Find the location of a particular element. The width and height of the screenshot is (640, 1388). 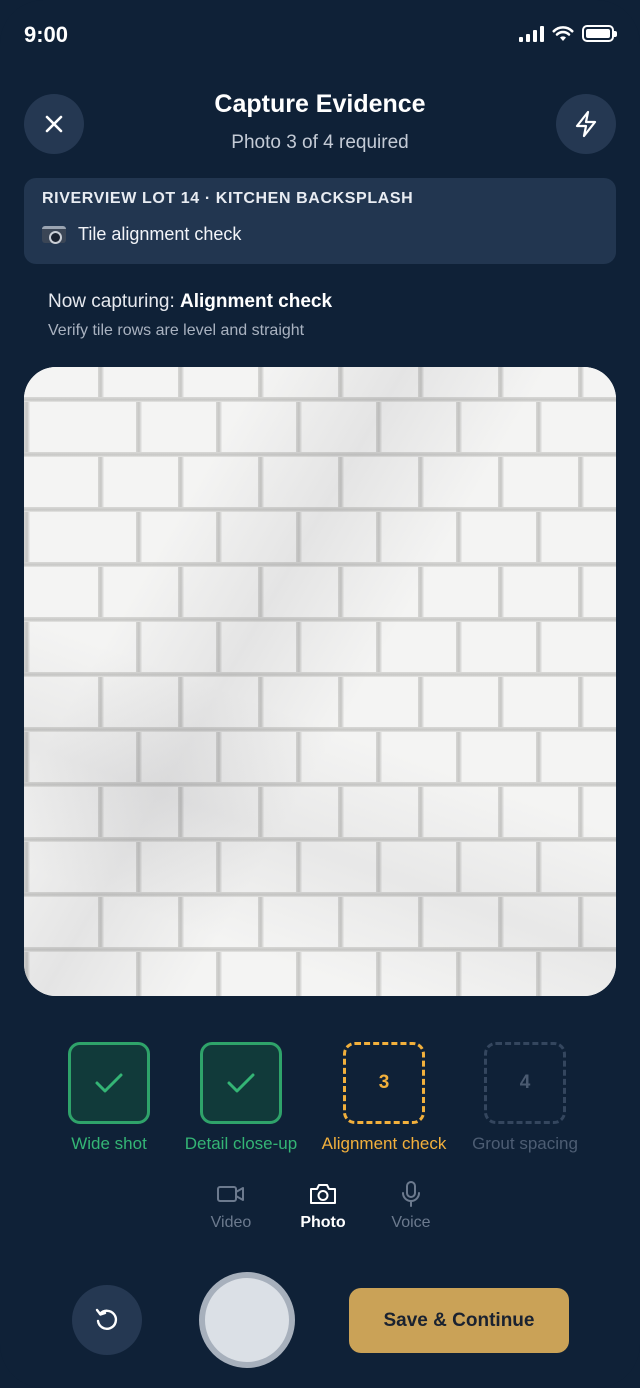

capturing-prefix: Now capturing: is located at coordinates (114, 301).